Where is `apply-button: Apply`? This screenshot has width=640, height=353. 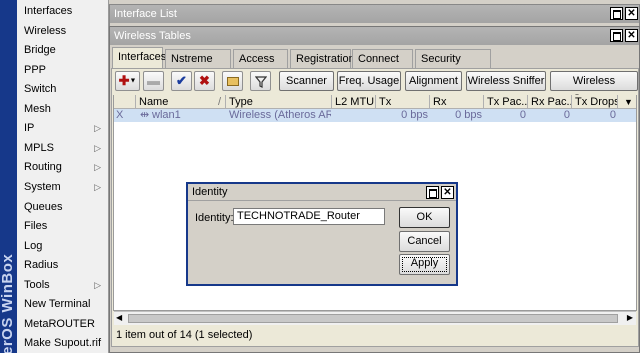 apply-button: Apply is located at coordinates (424, 264).